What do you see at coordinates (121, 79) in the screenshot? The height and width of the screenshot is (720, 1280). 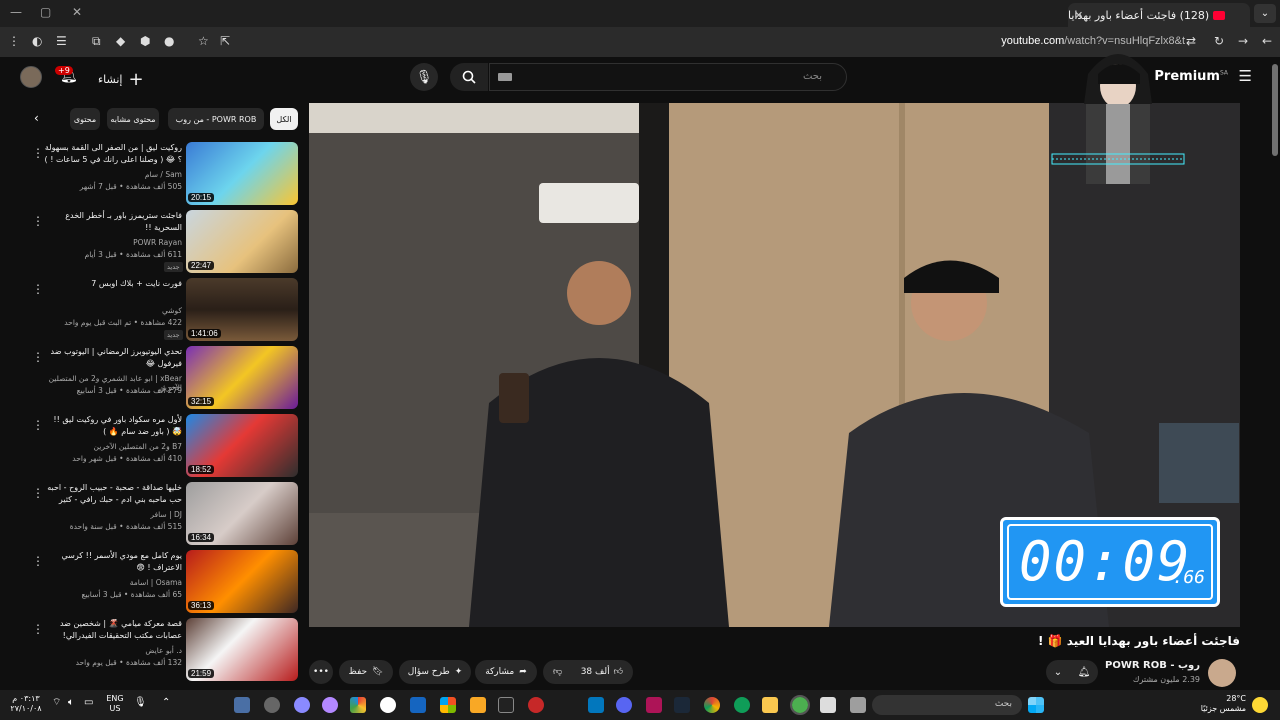 I see `create-button: إنشاء +` at bounding box center [121, 79].